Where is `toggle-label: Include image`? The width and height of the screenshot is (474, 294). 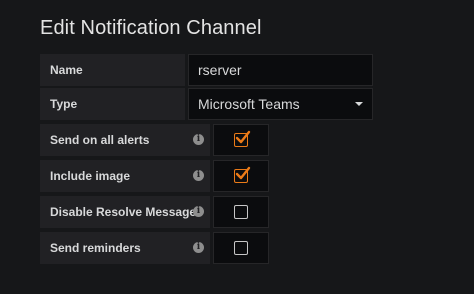 toggle-label: Include image is located at coordinates (90, 176).